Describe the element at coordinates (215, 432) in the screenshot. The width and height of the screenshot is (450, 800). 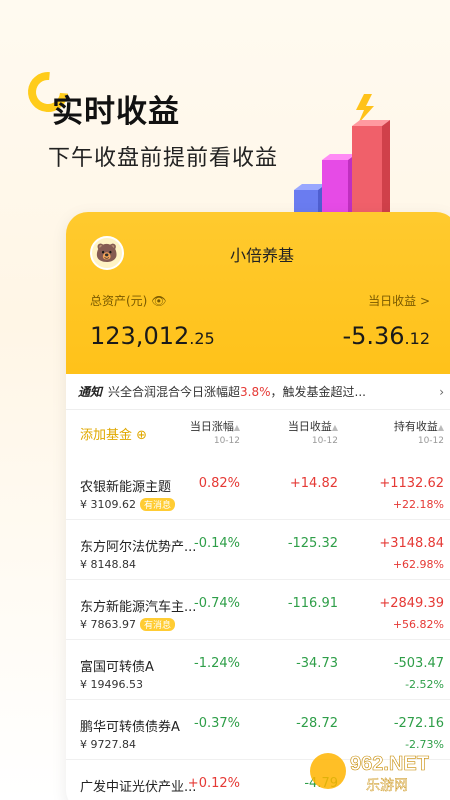
I see `col-header-change: 当日涨幅▲ 10-12` at that location.